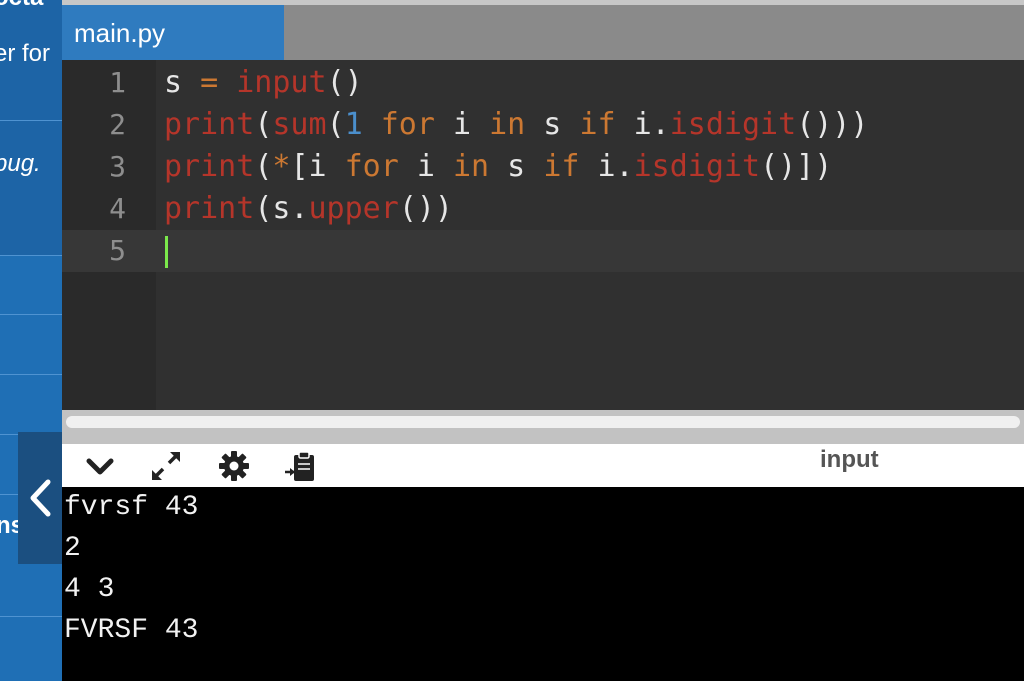  What do you see at coordinates (498, 167) in the screenshot?
I see `code-line: print(*[i for i in s if i.isdigit()])` at bounding box center [498, 167].